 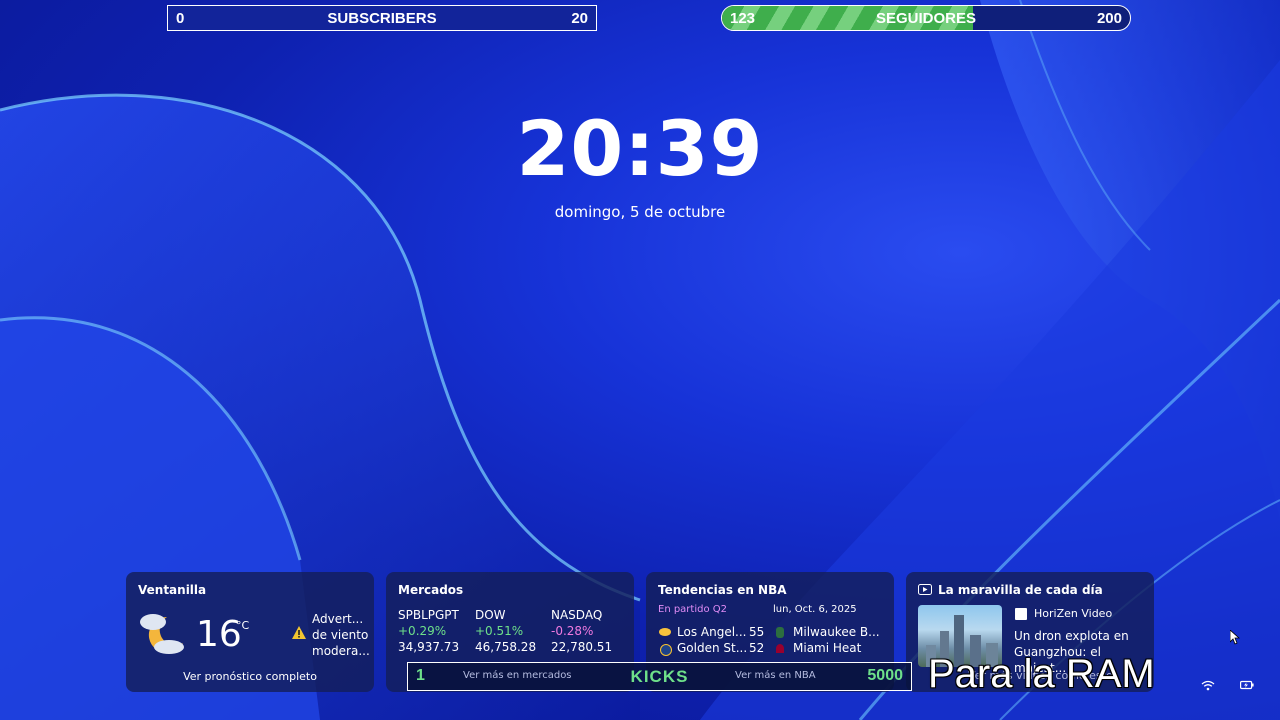 I want to click on nba-team-other2: Miami Heat, so click(x=827, y=648).